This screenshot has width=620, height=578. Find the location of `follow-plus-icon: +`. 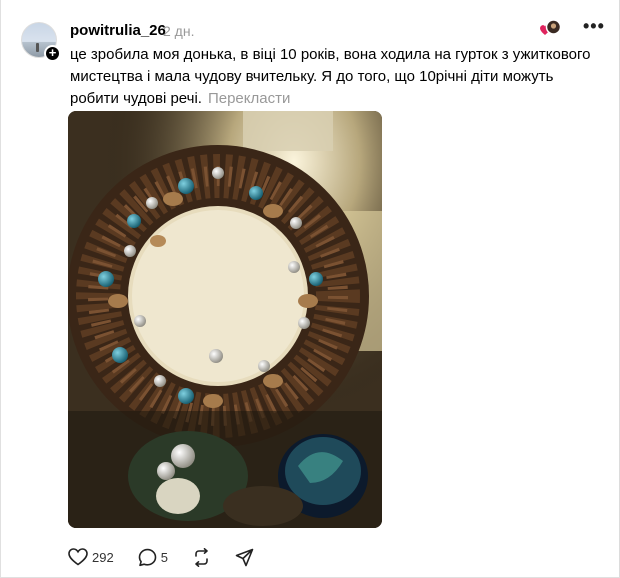

follow-plus-icon: + is located at coordinates (52, 53).